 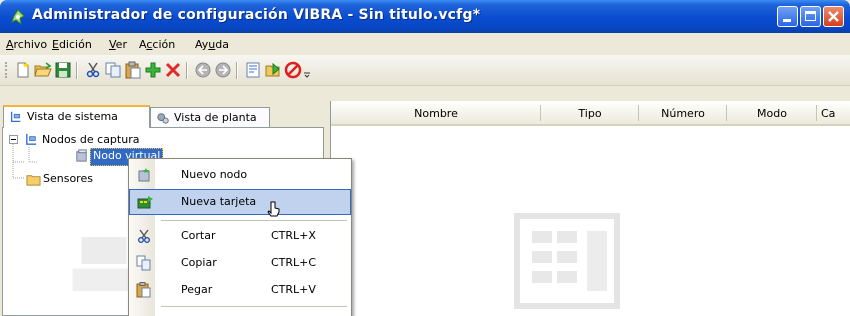 I want to click on close-button, so click(x=833, y=16).